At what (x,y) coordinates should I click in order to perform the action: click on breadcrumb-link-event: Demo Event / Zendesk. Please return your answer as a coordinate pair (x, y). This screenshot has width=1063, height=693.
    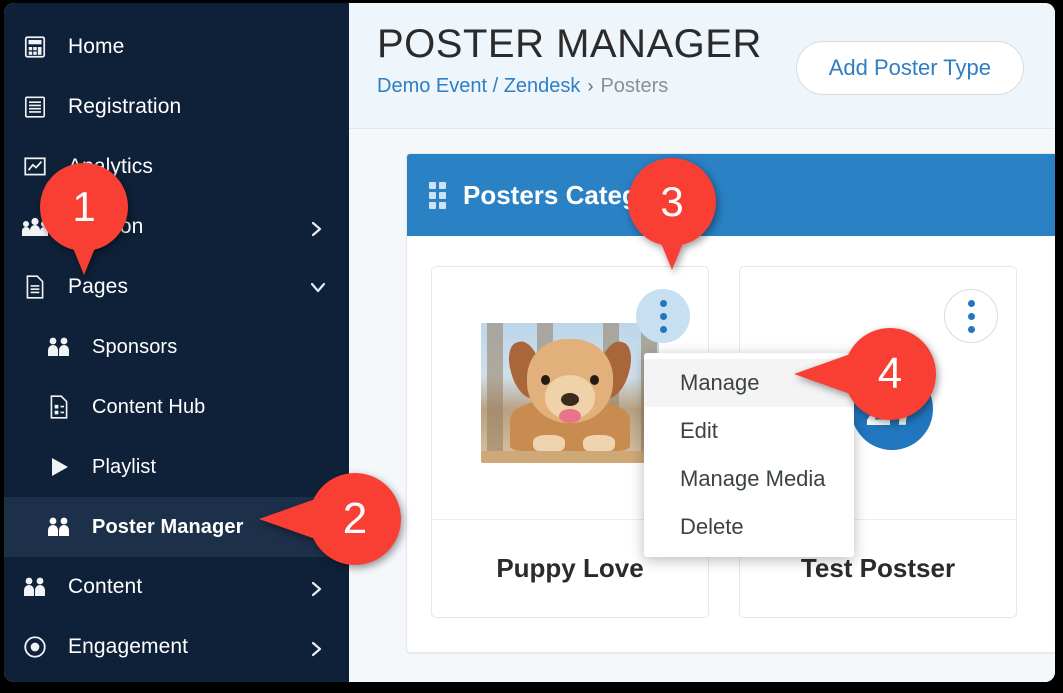
    Looking at the image, I should click on (478, 86).